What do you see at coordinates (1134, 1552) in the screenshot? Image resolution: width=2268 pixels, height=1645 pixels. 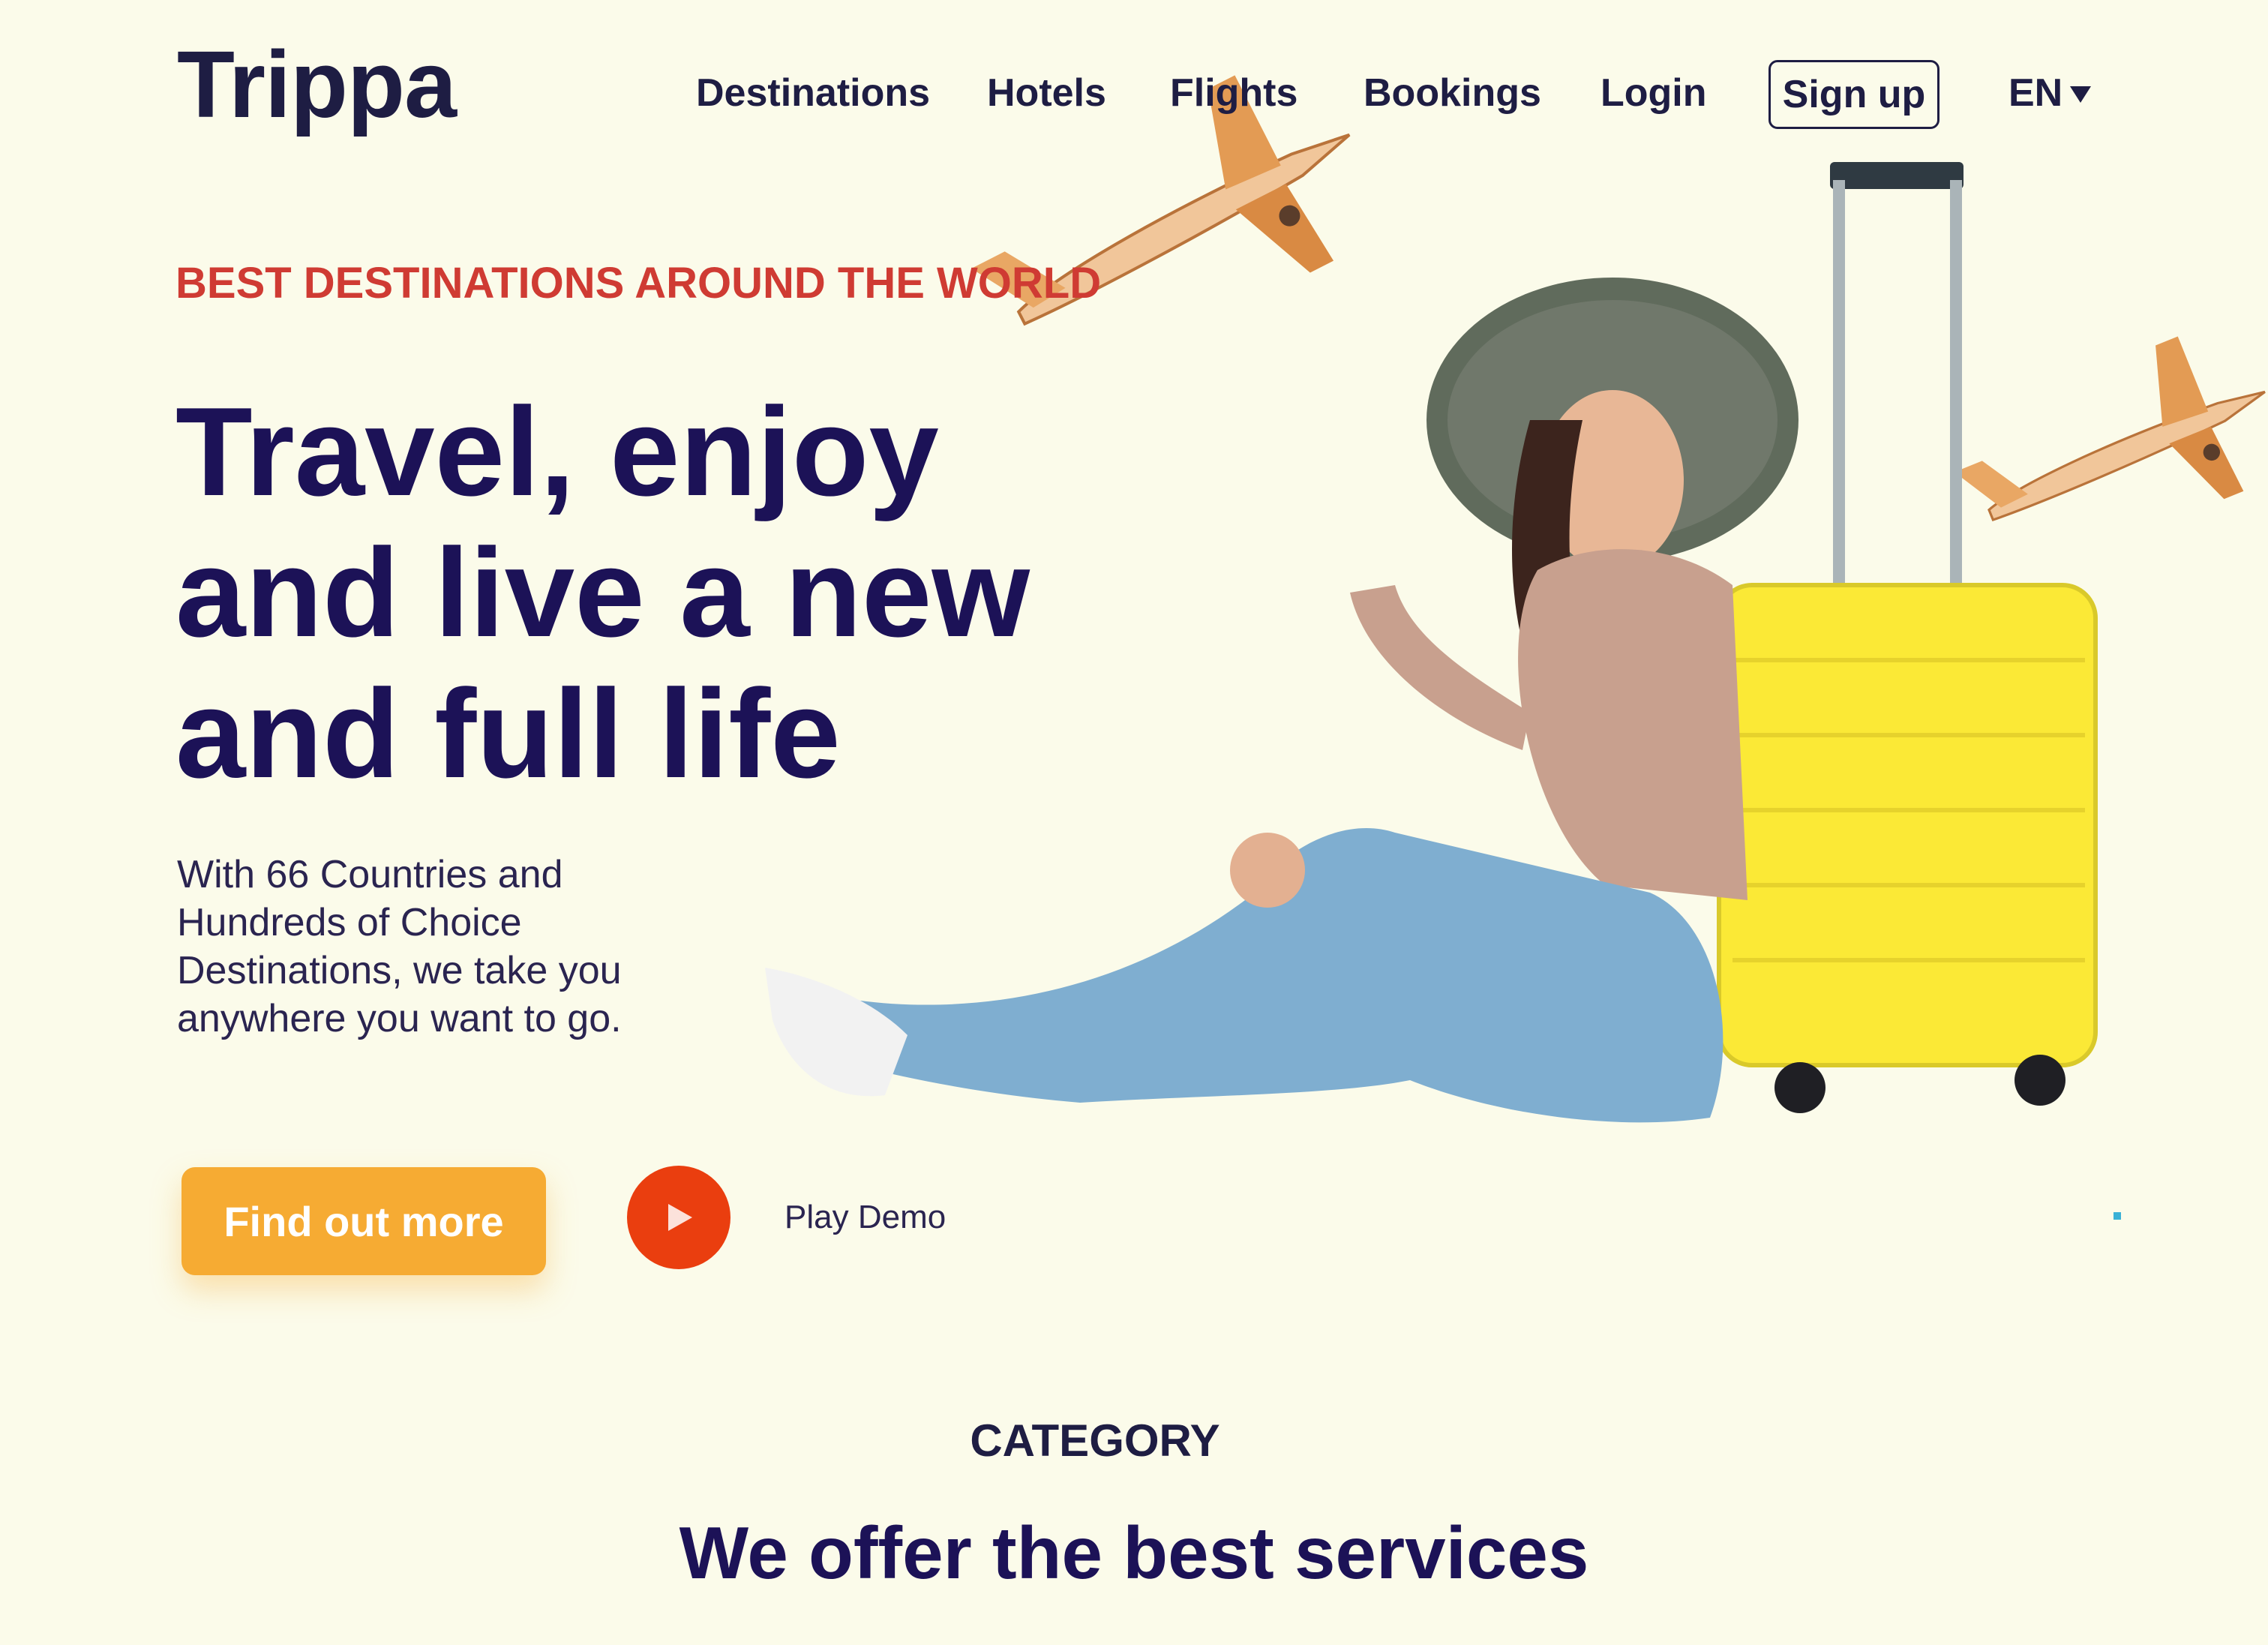 I see `services-title: We offer the best services` at bounding box center [1134, 1552].